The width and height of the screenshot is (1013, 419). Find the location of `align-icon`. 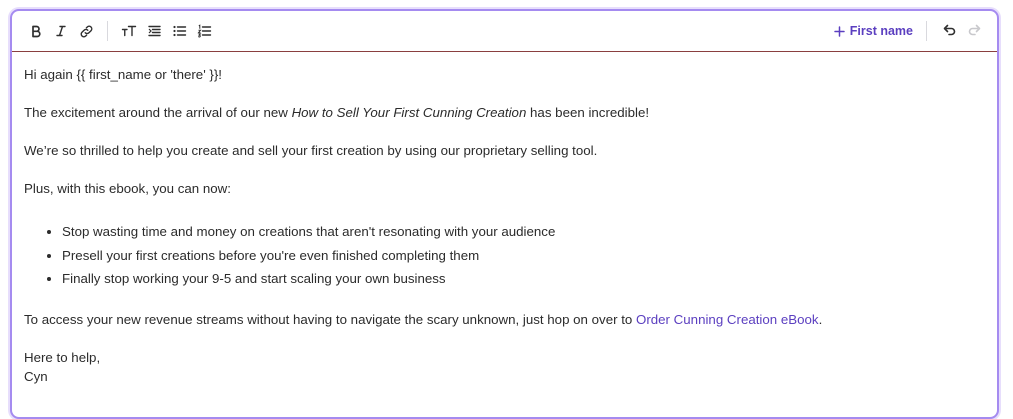

align-icon is located at coordinates (154, 31).